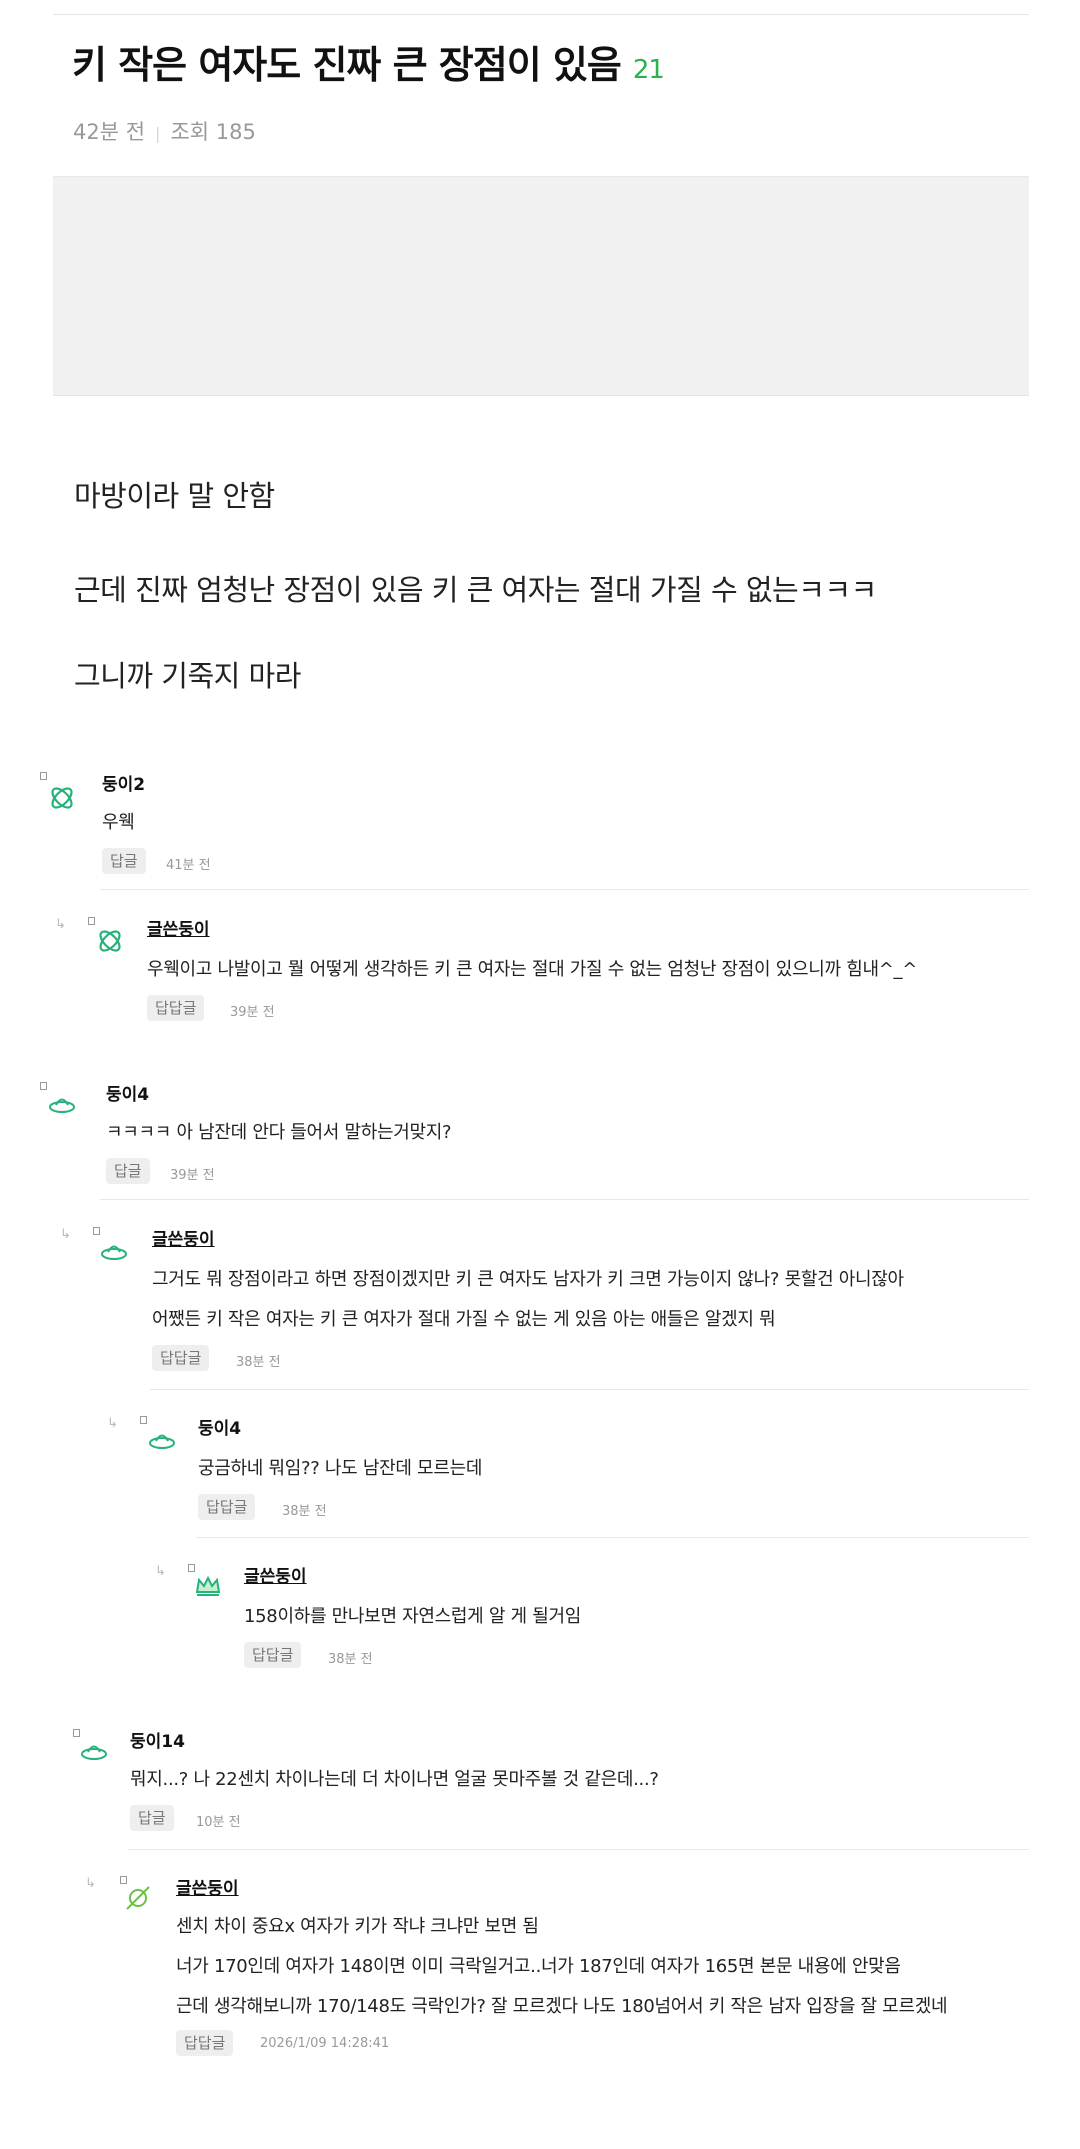 The height and width of the screenshot is (2149, 1080). I want to click on comment-3: 둥이4 ㅋㅋㅋㅋ 아 남잔데 안다 들어서 말하는거맞지? 답글 39분 전, so click(540, 1132).